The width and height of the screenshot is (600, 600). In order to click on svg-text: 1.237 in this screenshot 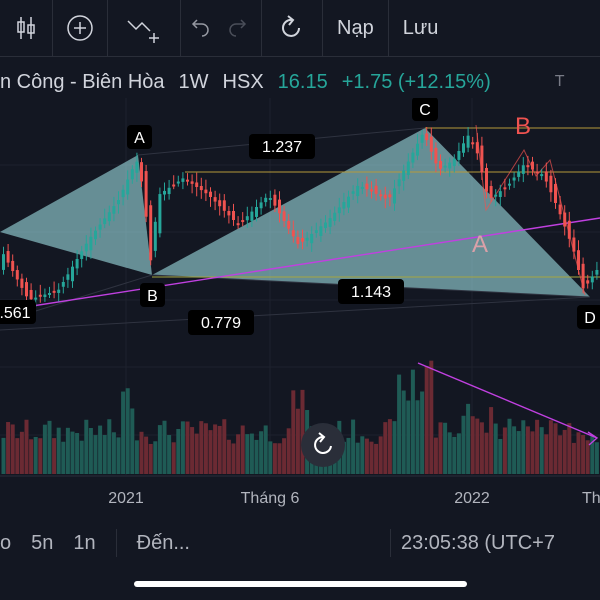, I will do `click(282, 147)`.